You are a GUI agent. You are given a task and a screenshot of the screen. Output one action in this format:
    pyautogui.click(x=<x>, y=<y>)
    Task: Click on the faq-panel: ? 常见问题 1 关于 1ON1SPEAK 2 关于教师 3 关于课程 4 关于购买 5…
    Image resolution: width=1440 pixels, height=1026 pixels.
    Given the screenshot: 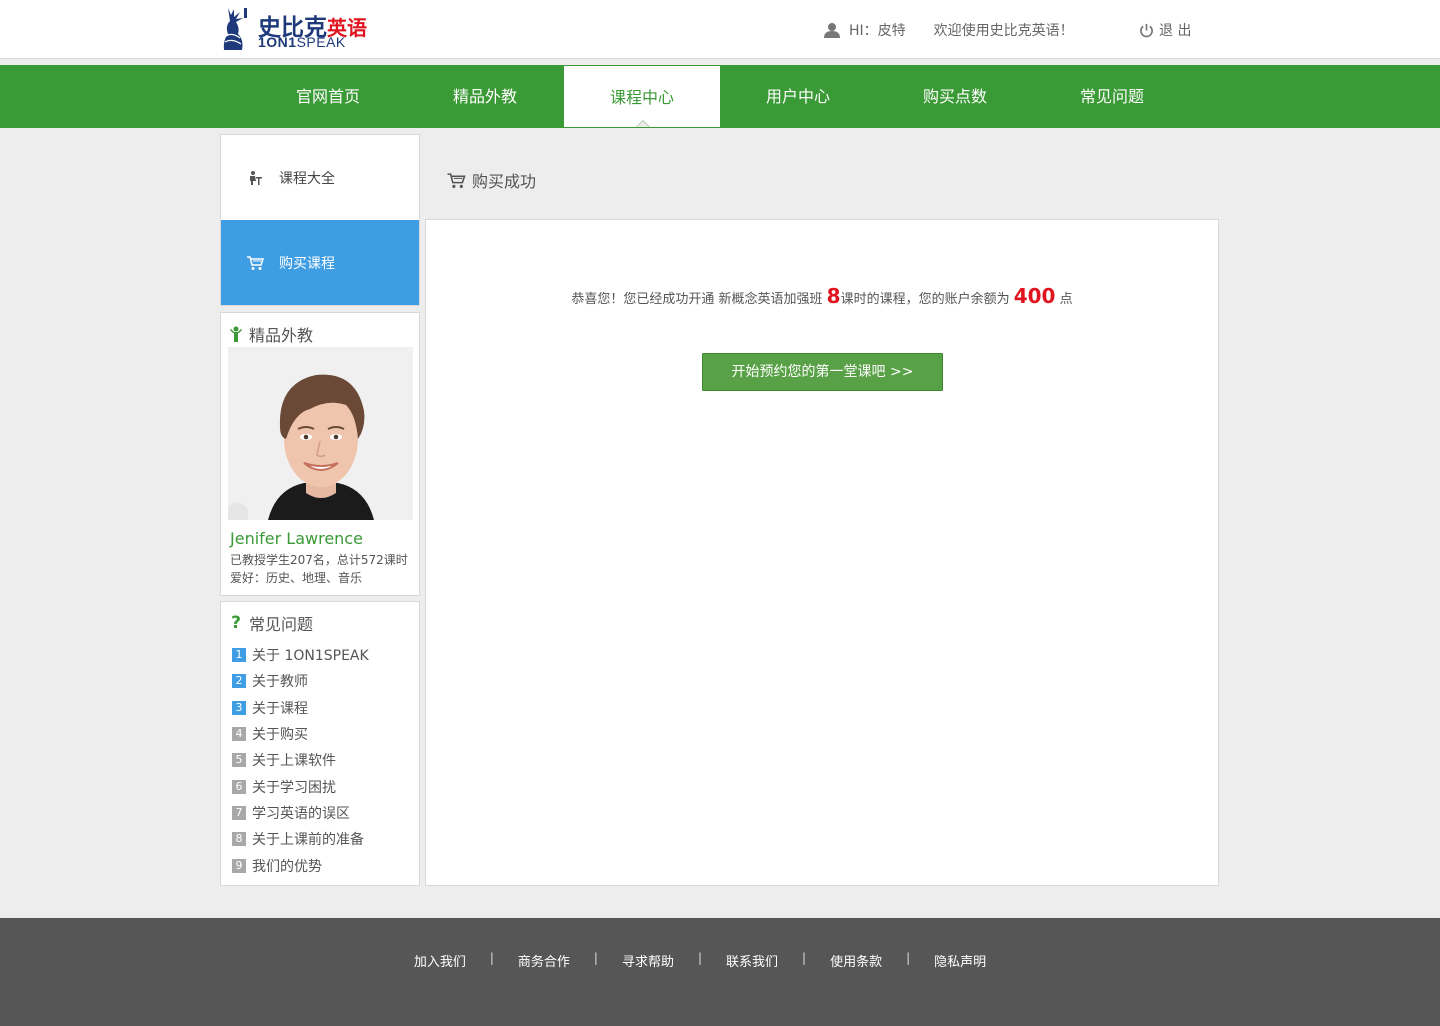 What is the action you would take?
    pyautogui.click(x=320, y=743)
    